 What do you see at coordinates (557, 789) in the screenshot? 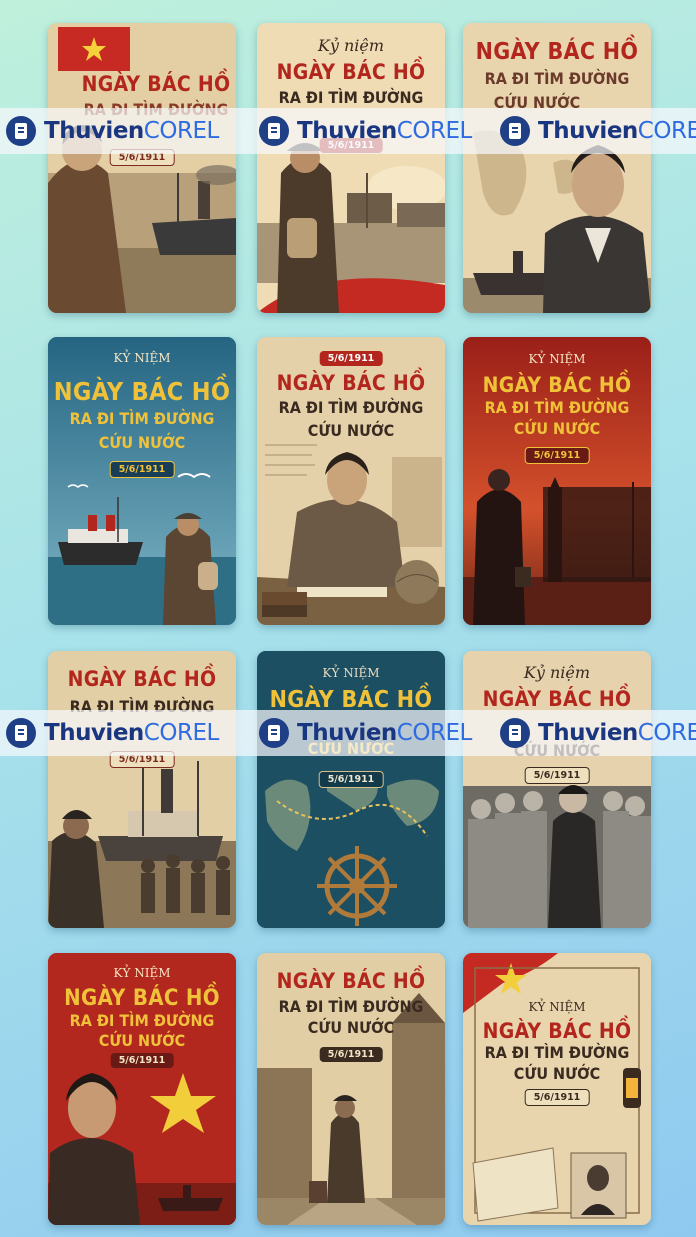
I see `poster-9: Kỷ niệm NGÀY BÁC HỒ CỨU NƯỚC 5/6/1911` at bounding box center [557, 789].